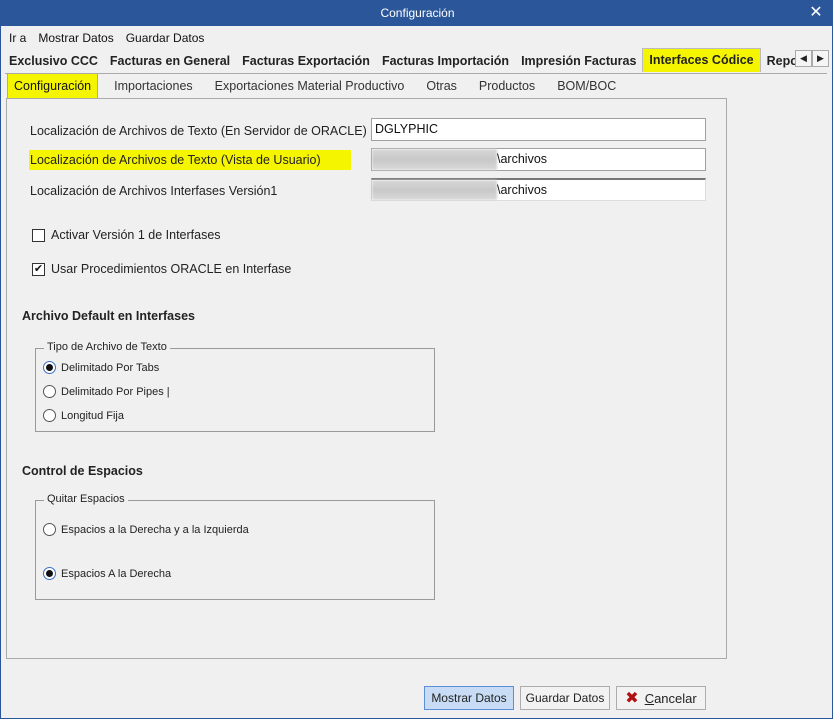 This screenshot has width=833, height=719. What do you see at coordinates (441, 86) in the screenshot?
I see `subtab-otras: Otras` at bounding box center [441, 86].